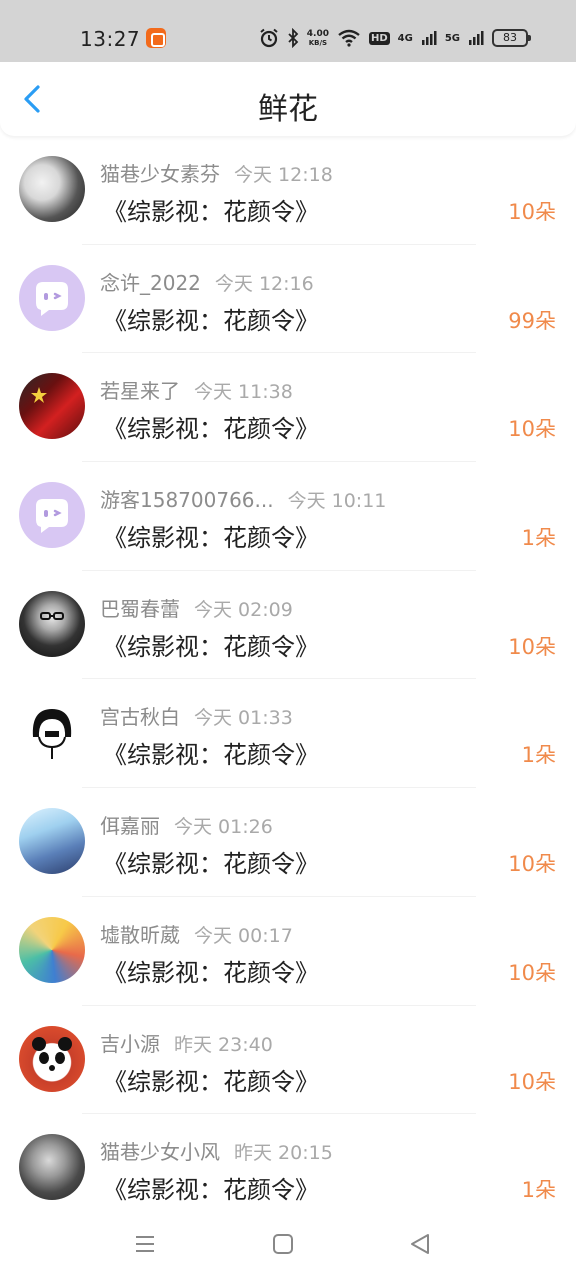 Image resolution: width=576 pixels, height=1280 pixels. Describe the element at coordinates (283, 1153) in the screenshot. I see `timestamp: 昨天 20:15` at that location.